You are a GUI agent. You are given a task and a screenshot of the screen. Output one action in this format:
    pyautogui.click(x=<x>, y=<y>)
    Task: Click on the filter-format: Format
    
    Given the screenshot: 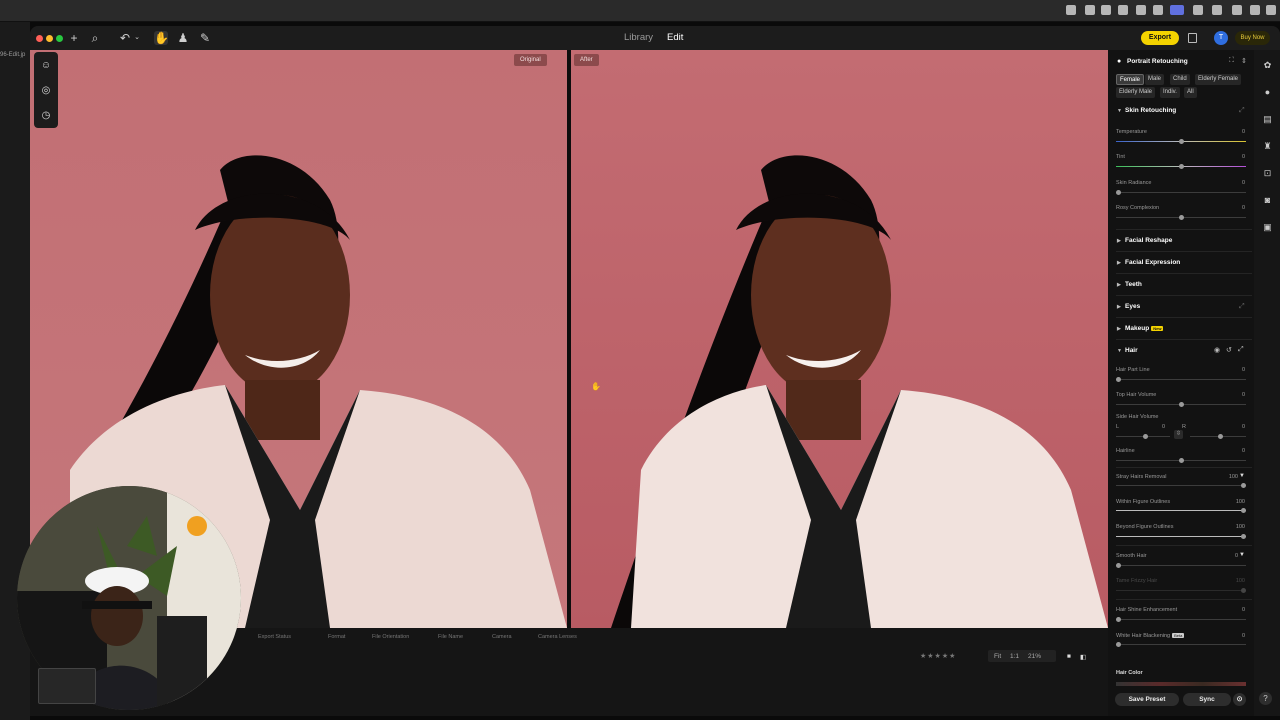 What is the action you would take?
    pyautogui.click(x=336, y=637)
    